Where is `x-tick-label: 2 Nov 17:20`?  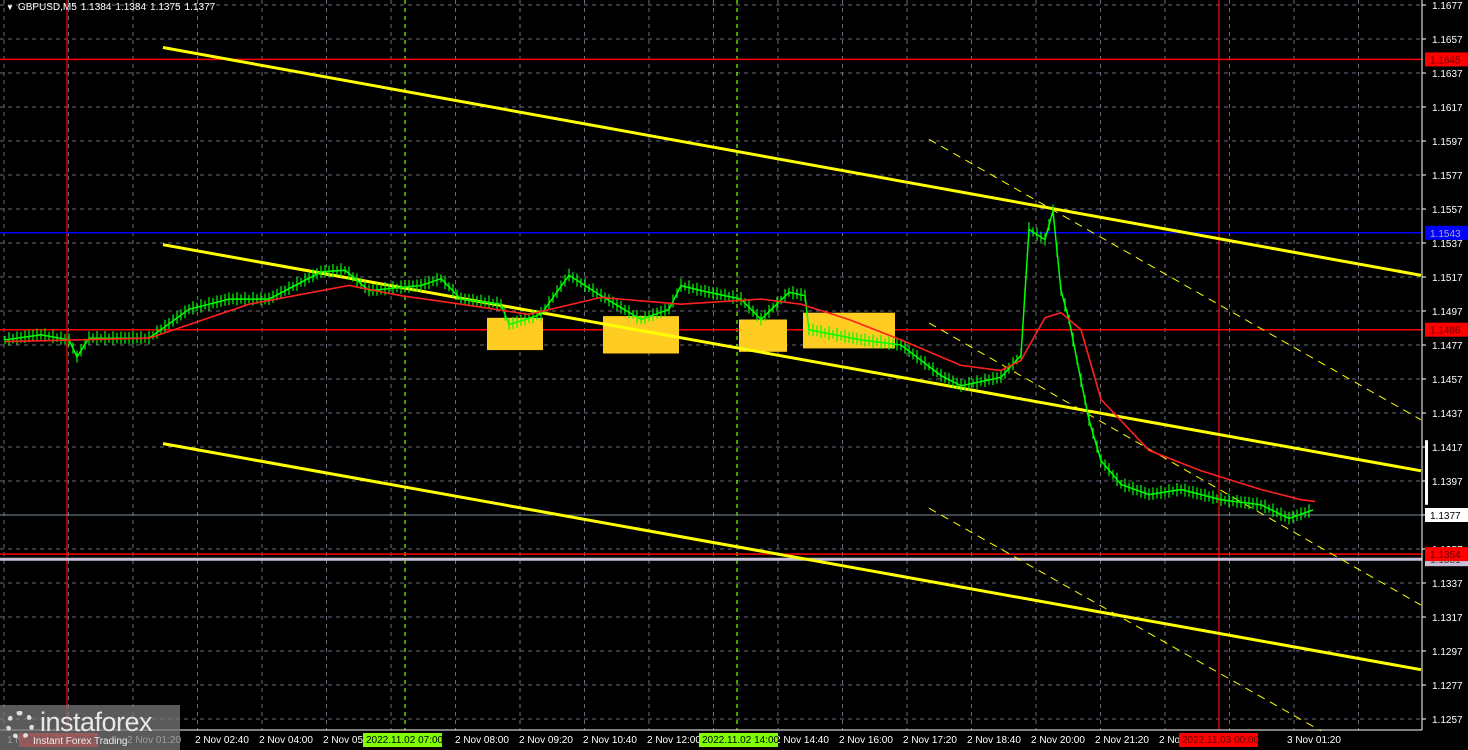 x-tick-label: 2 Nov 17:20 is located at coordinates (930, 740).